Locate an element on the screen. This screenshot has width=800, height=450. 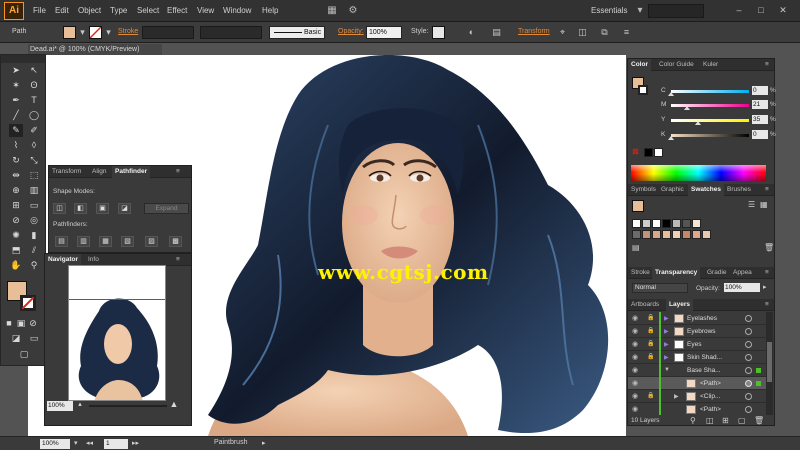
isolate-icon: ⌖ is located at coordinates (562, 32).